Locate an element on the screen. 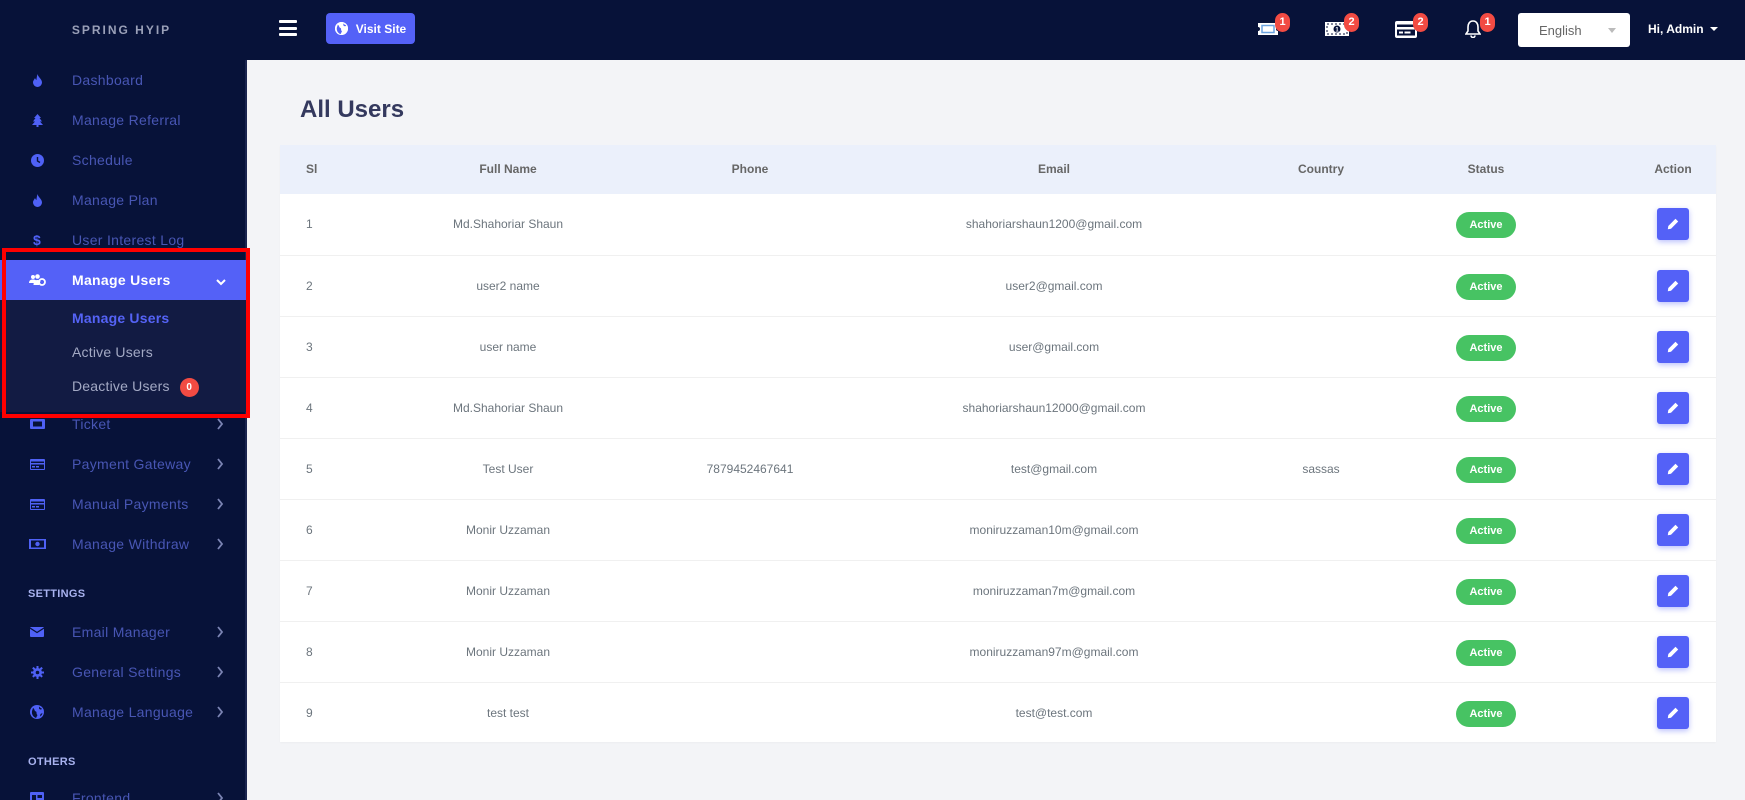  sidebar-item-frontend: Frontend is located at coordinates (123, 789).